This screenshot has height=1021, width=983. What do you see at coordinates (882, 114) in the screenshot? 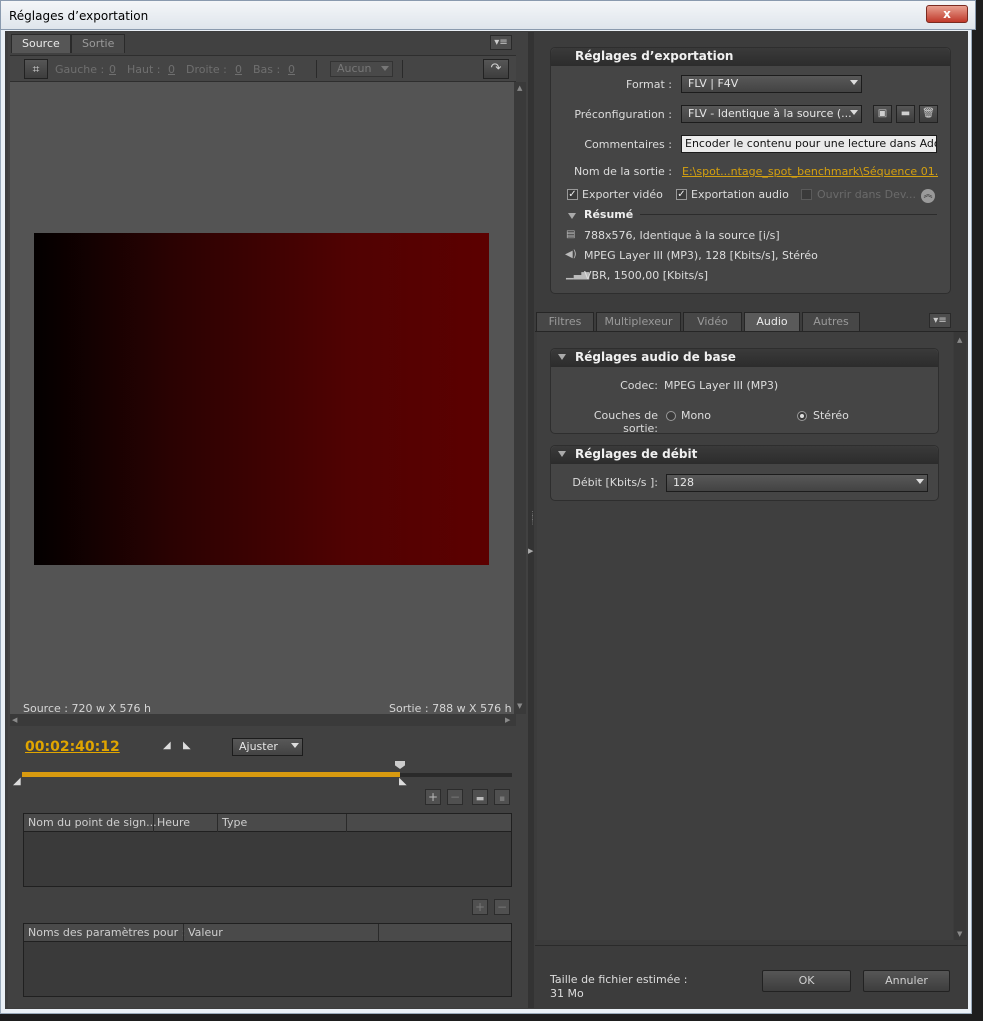
I see `save-preset-button: ▣` at bounding box center [882, 114].